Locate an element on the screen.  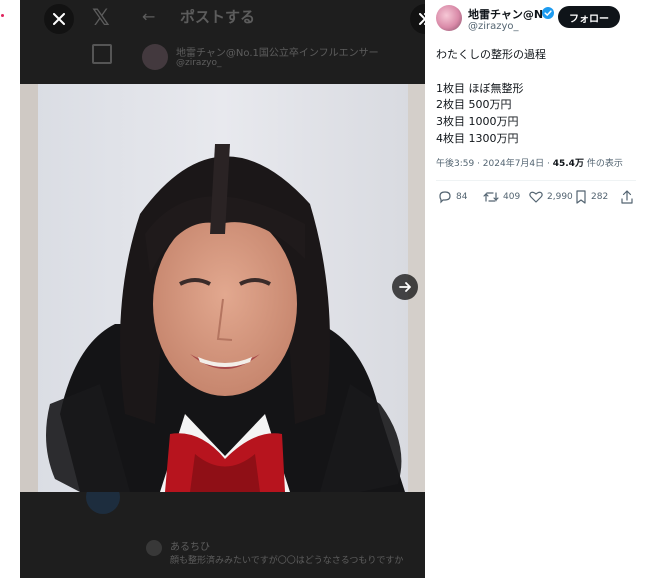
view-label: 件の表示 is located at coordinates (603, 164).